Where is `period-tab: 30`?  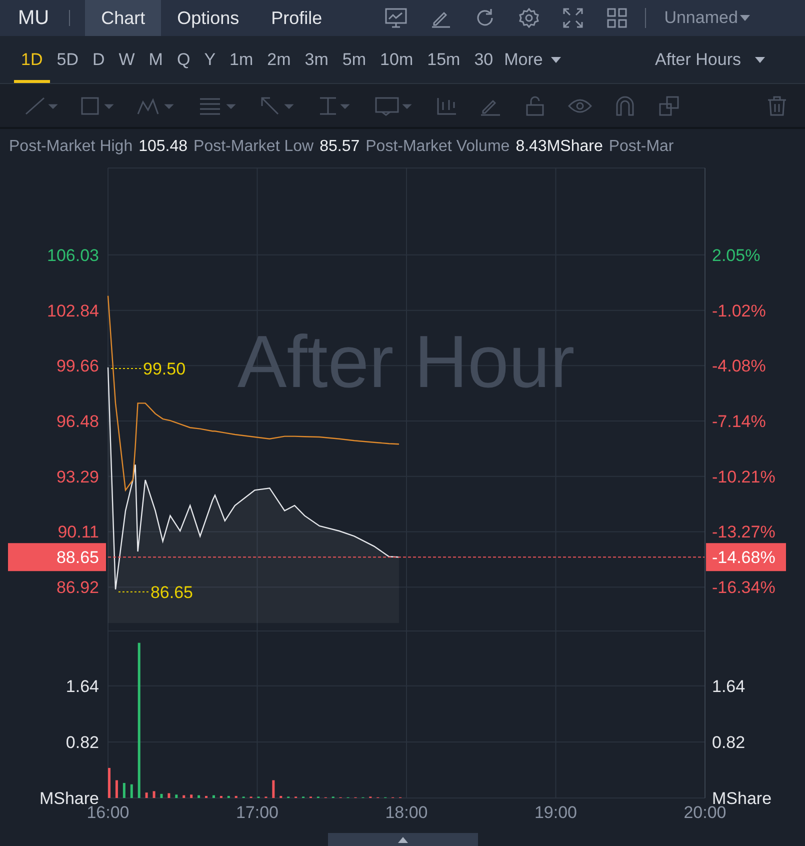
period-tab: 30 is located at coordinates (483, 59).